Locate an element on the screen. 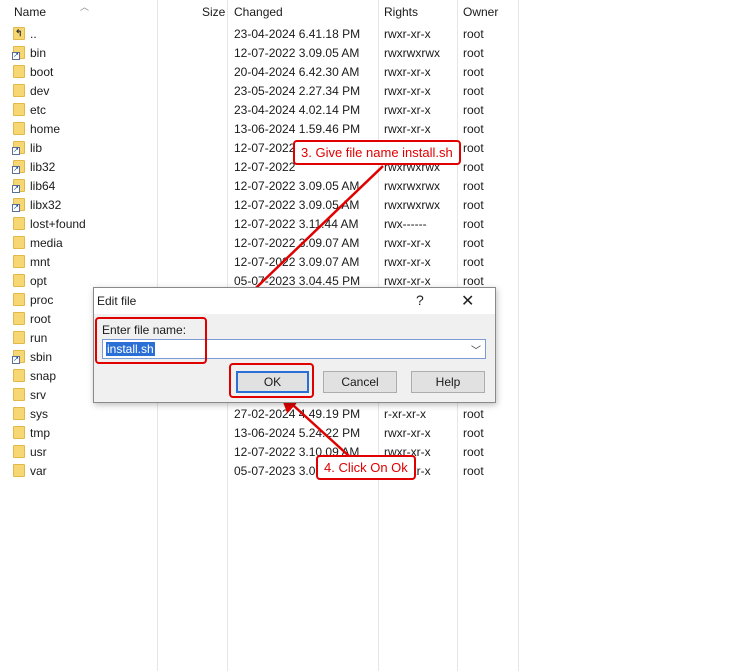  annotation-ok-highlight is located at coordinates (271, 380).